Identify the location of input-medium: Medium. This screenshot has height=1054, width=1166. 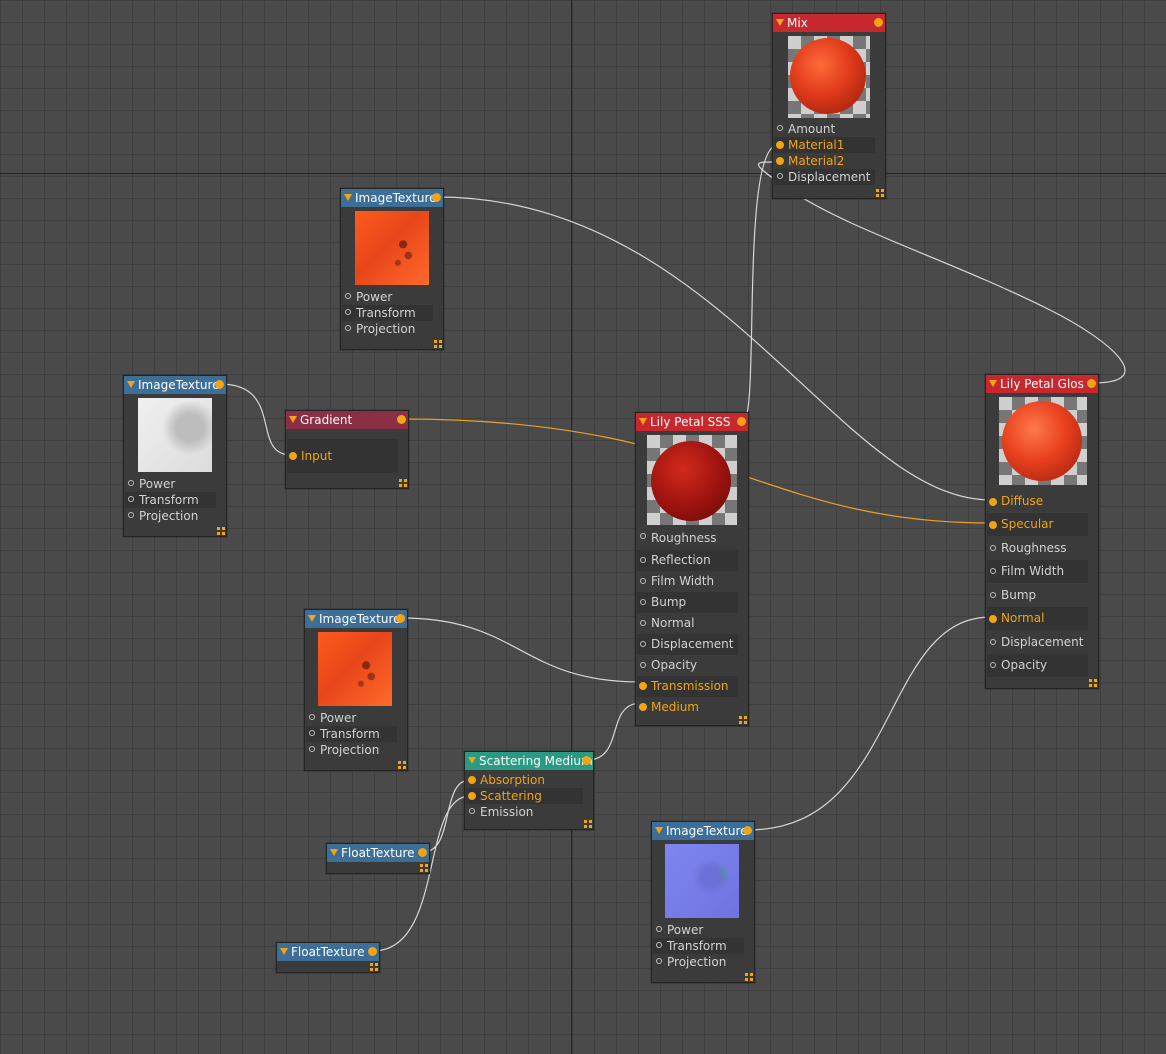
(687, 707).